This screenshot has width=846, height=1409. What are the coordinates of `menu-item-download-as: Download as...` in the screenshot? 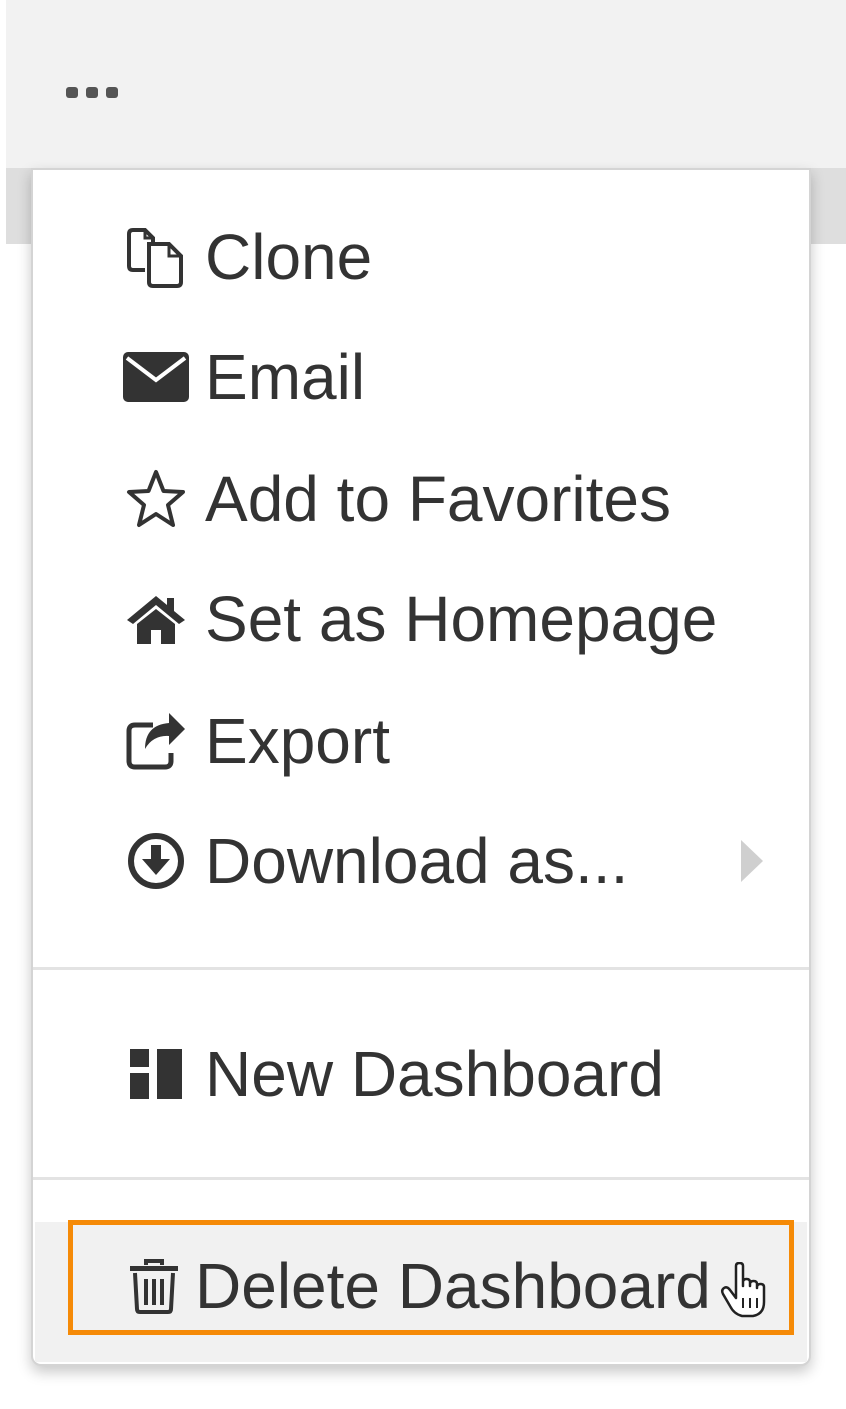 It's located at (421, 861).